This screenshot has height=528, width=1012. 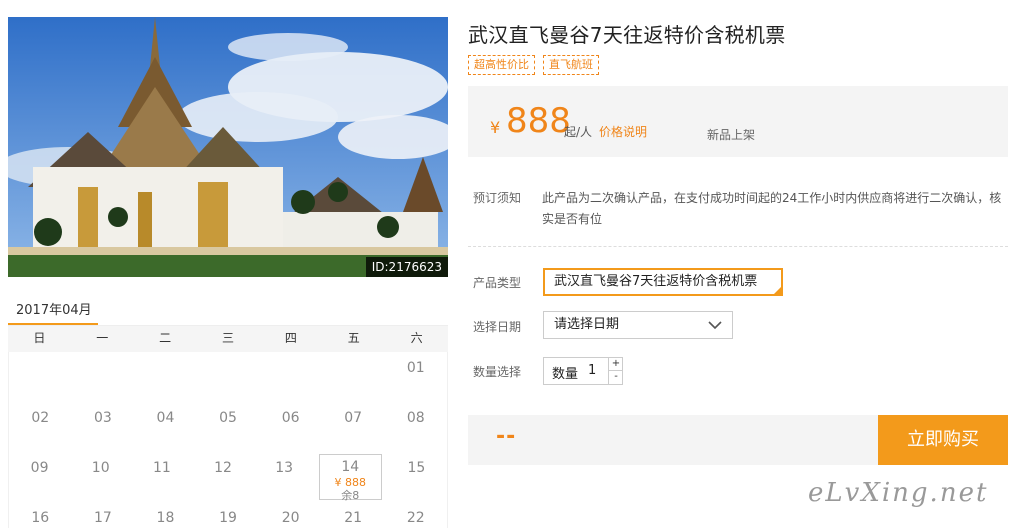 I want to click on calendar-day: 09, so click(x=39, y=468).